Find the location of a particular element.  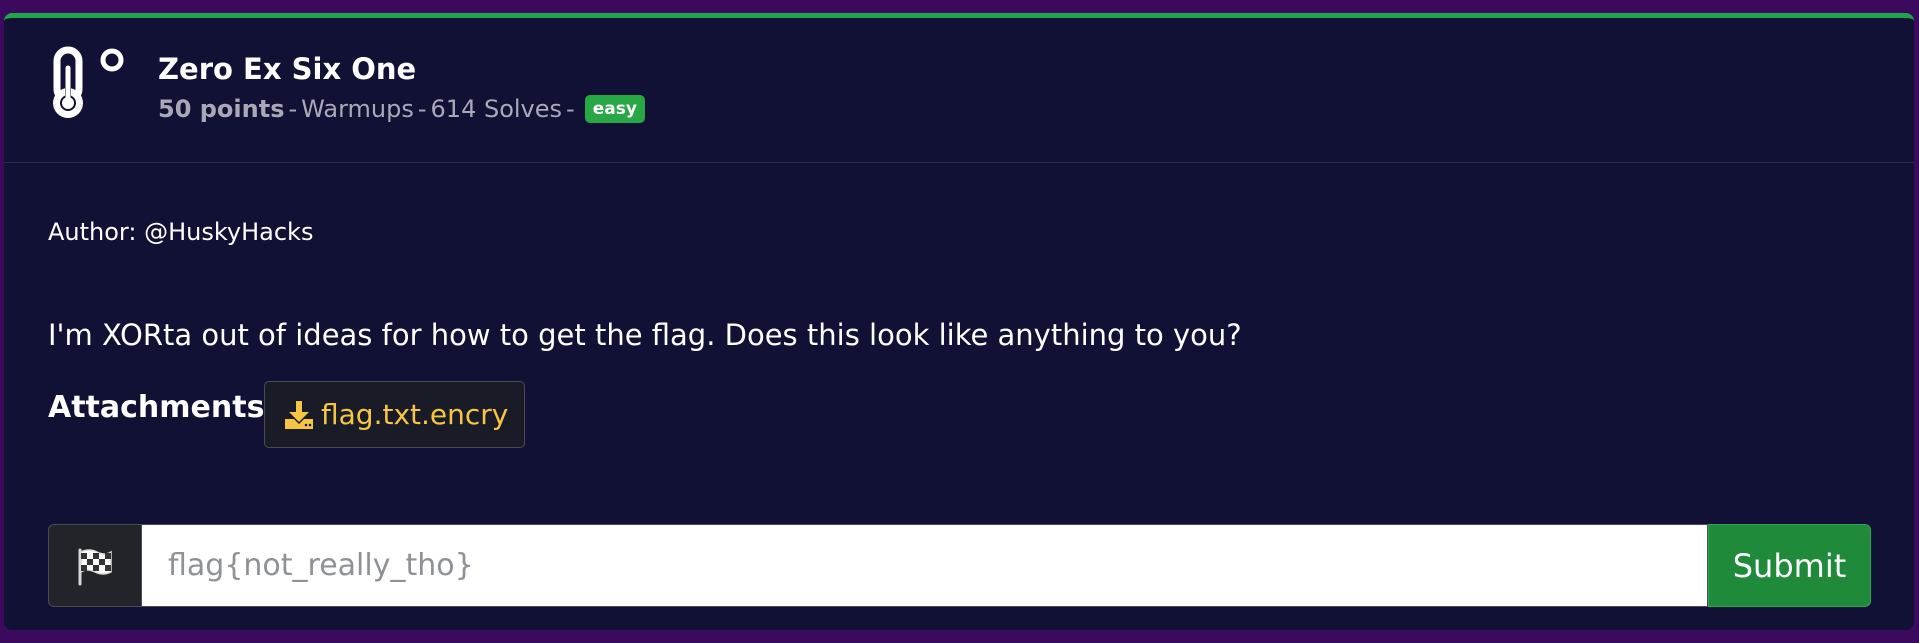

challenge-points: 50 points is located at coordinates (221, 109).